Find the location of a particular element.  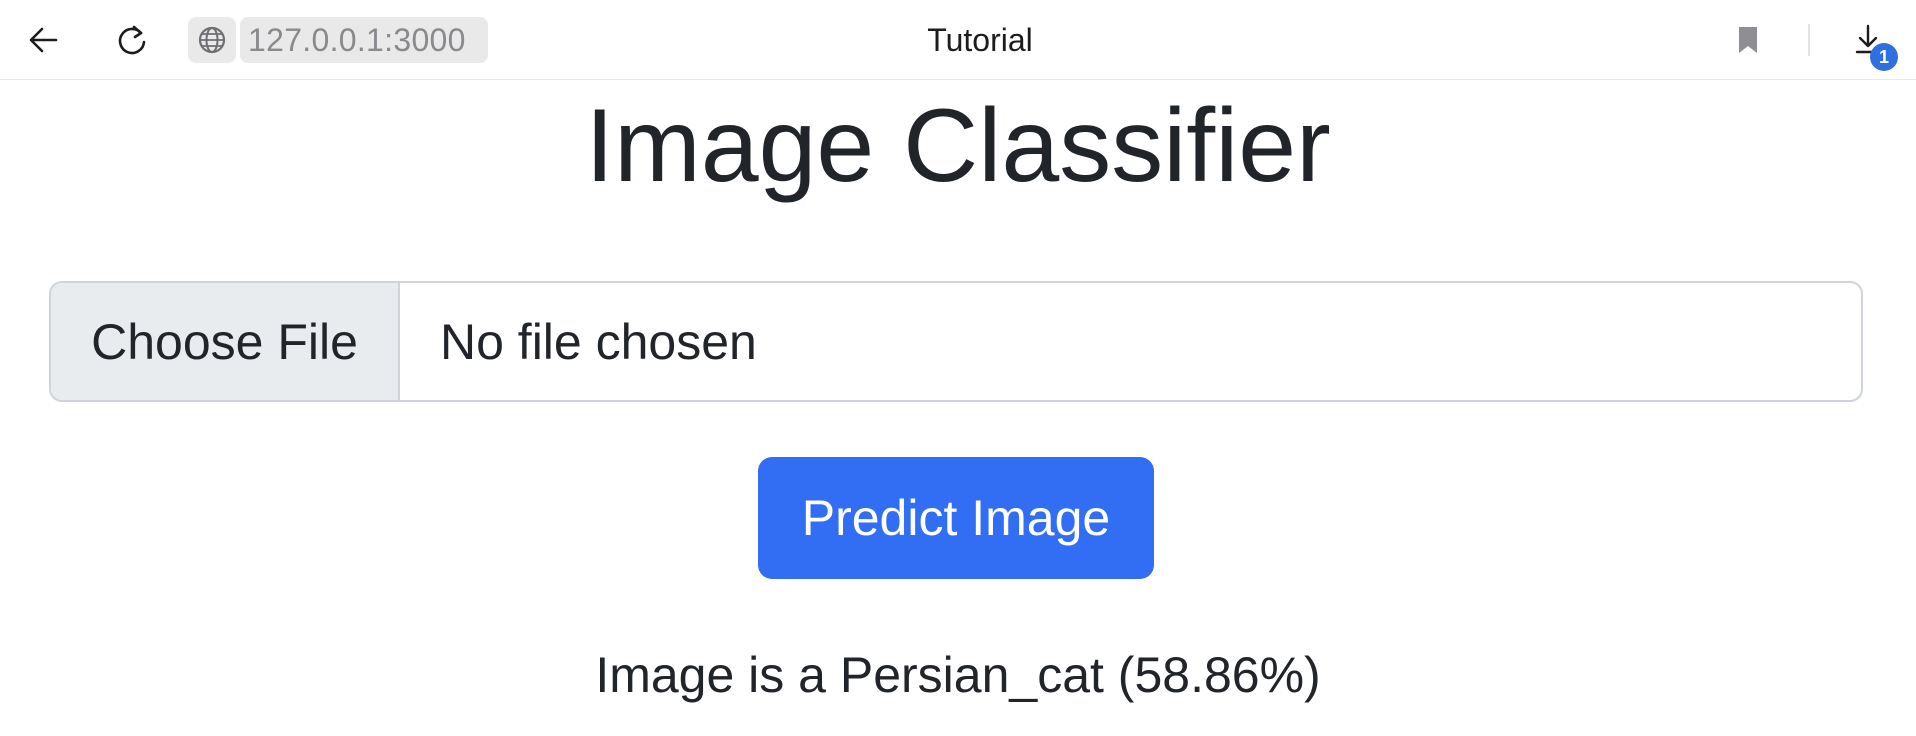

url-text: 127.0.0.1:3000 is located at coordinates (357, 39).